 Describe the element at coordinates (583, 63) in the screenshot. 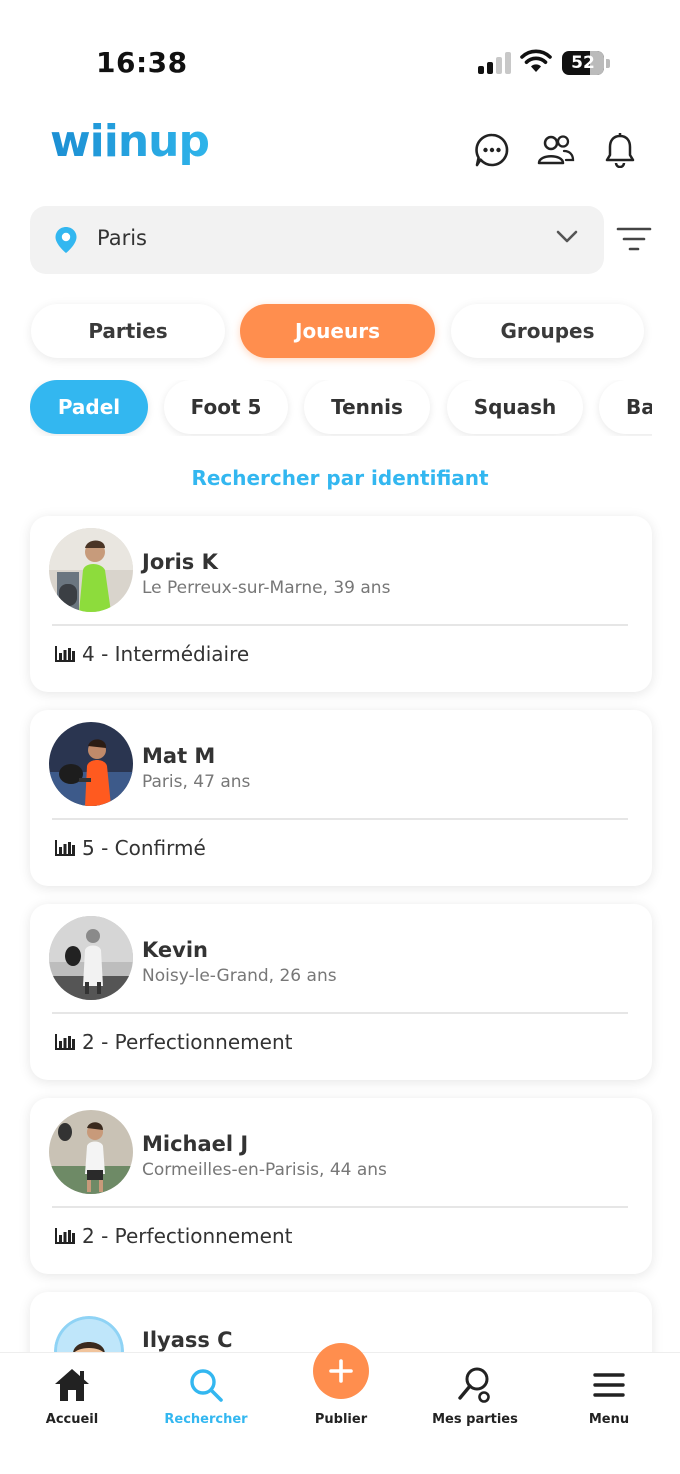

I see `battery-indicator: 52` at that location.